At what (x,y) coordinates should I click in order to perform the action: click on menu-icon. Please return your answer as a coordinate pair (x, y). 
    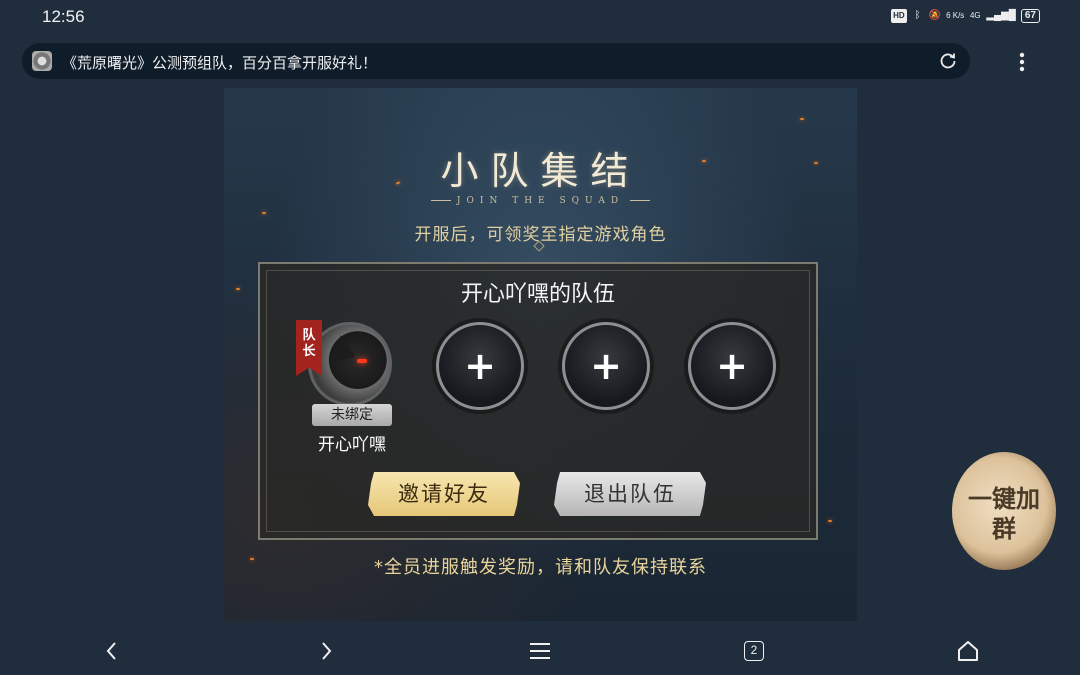
    Looking at the image, I should click on (540, 651).